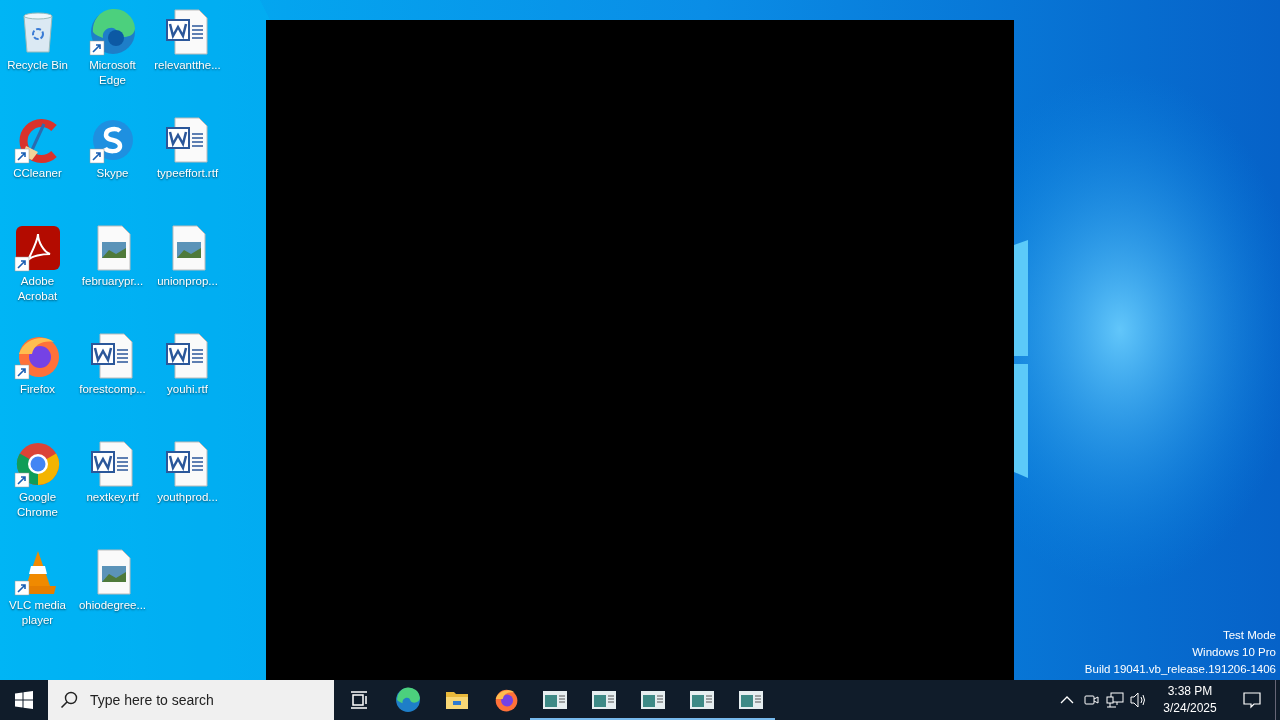  What do you see at coordinates (1249, 635) in the screenshot?
I see `system-info-text: Test Mode` at bounding box center [1249, 635].